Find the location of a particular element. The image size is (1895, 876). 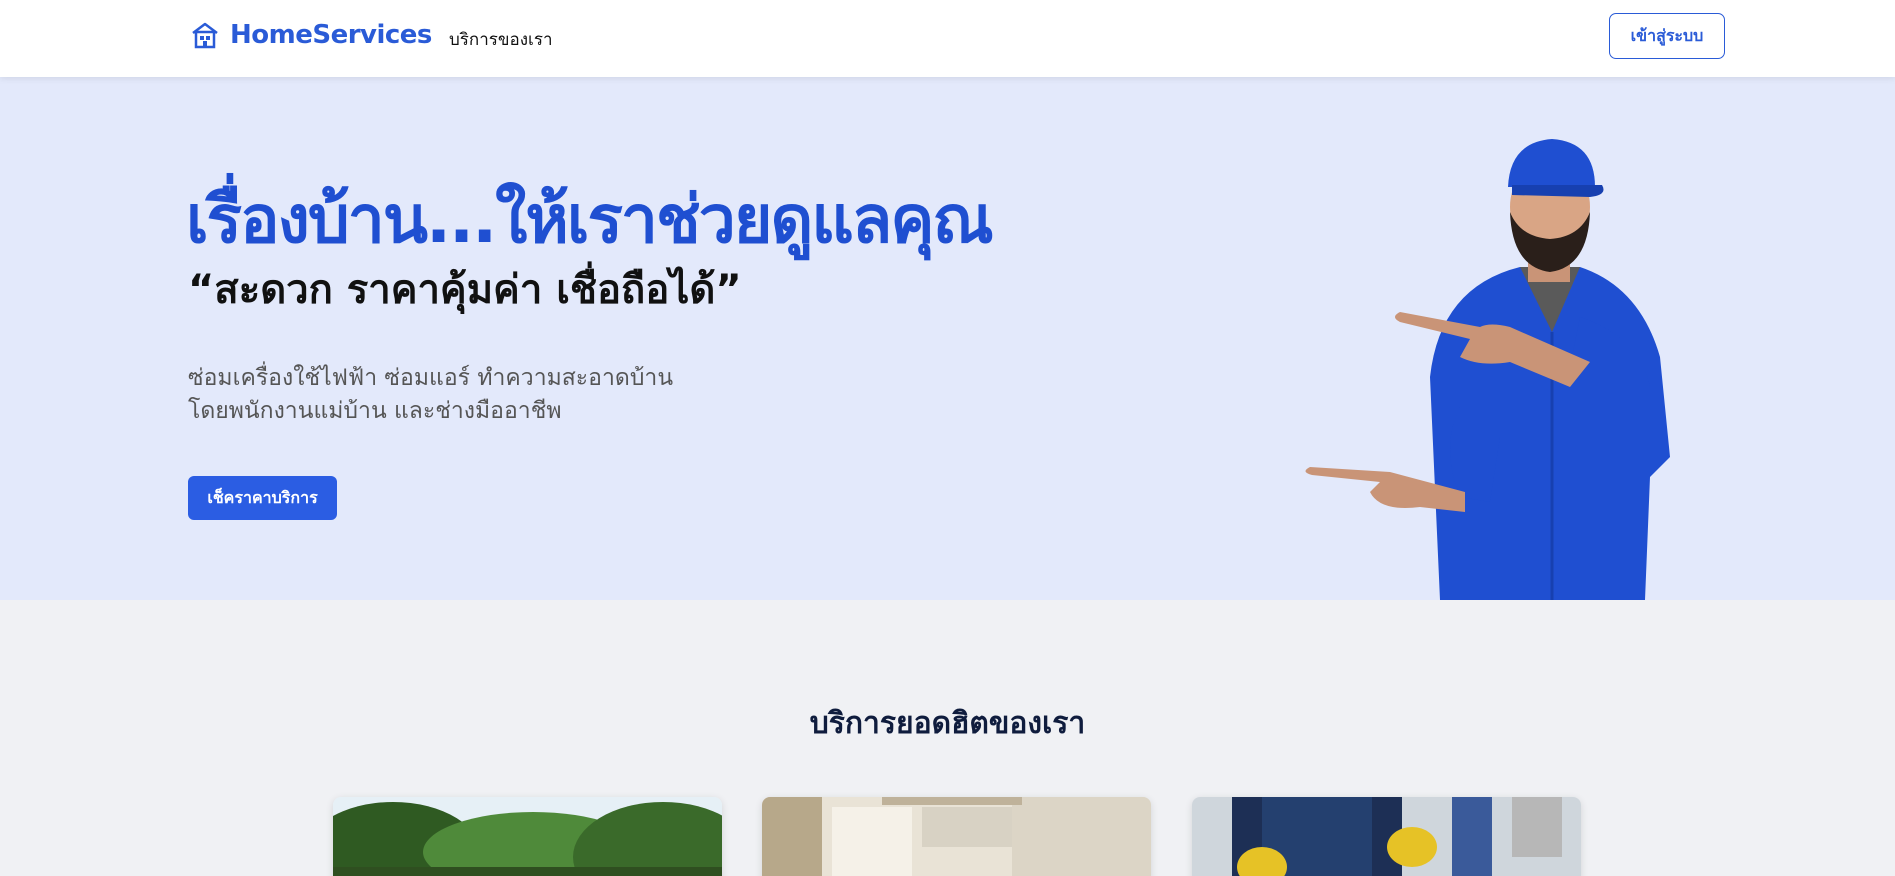

popular-services-title: บริการยอดฮิตของเรา is located at coordinates (947, 723).